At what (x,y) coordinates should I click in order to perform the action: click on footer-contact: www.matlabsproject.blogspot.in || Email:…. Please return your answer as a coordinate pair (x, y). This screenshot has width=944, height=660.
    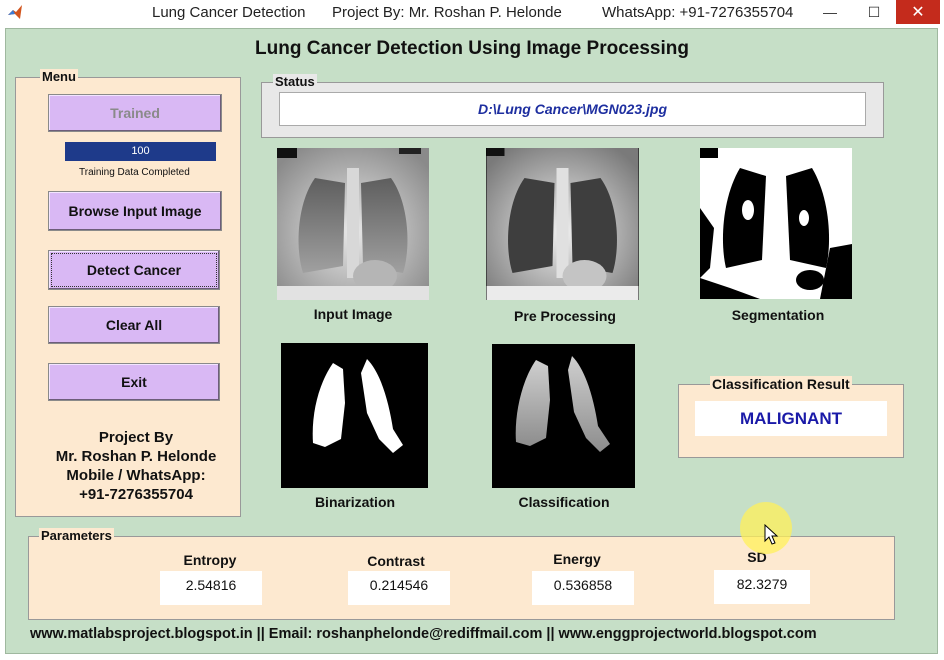
    Looking at the image, I should click on (423, 634).